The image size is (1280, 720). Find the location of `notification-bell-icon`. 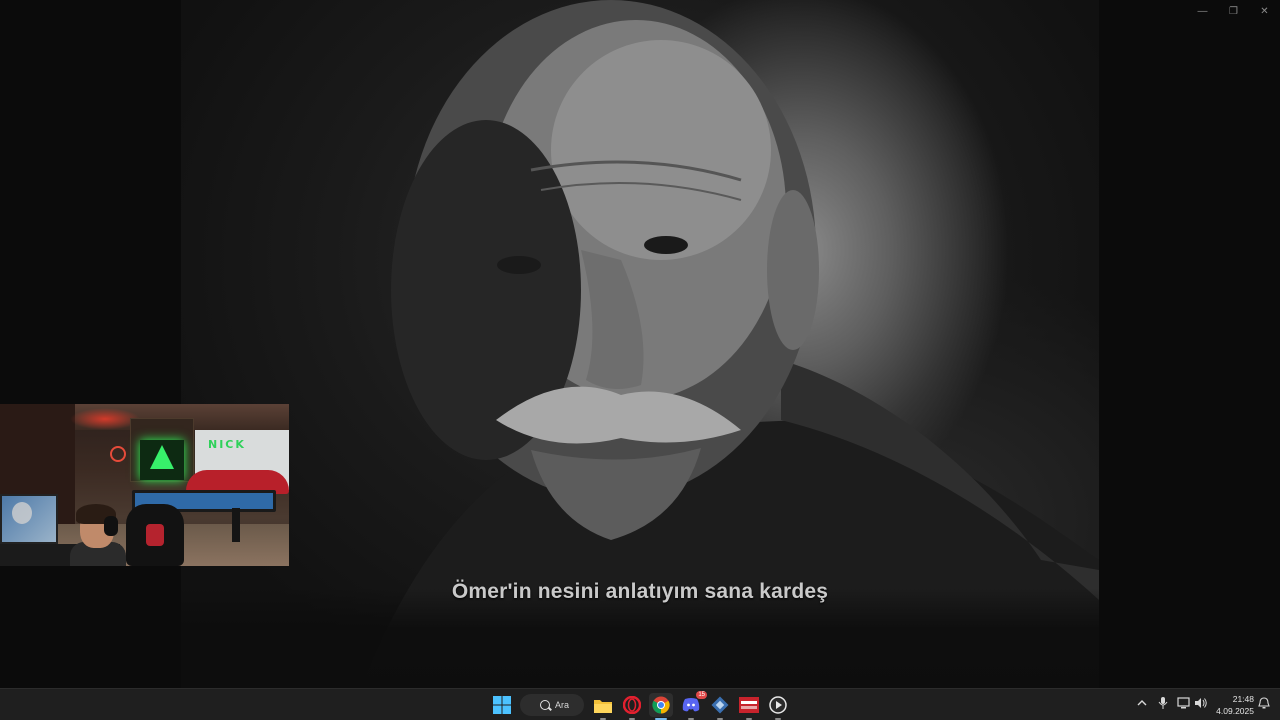

notification-bell-icon is located at coordinates (1264, 705).